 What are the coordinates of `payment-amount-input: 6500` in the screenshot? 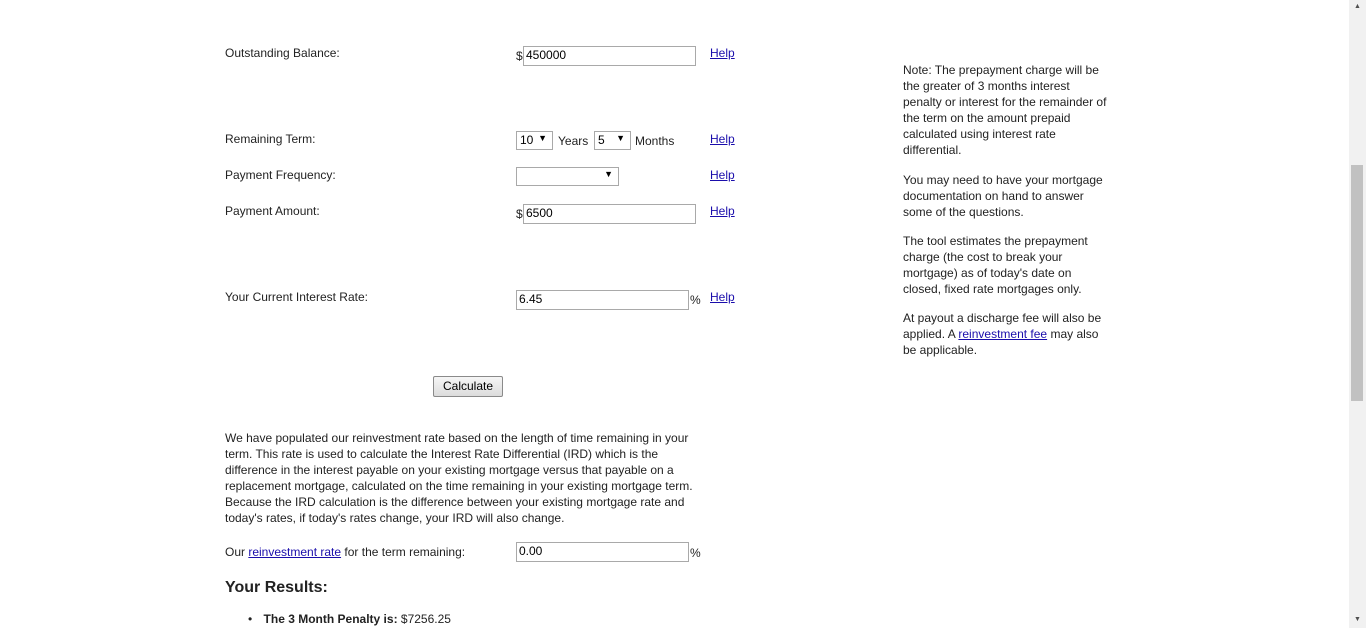 It's located at (609, 214).